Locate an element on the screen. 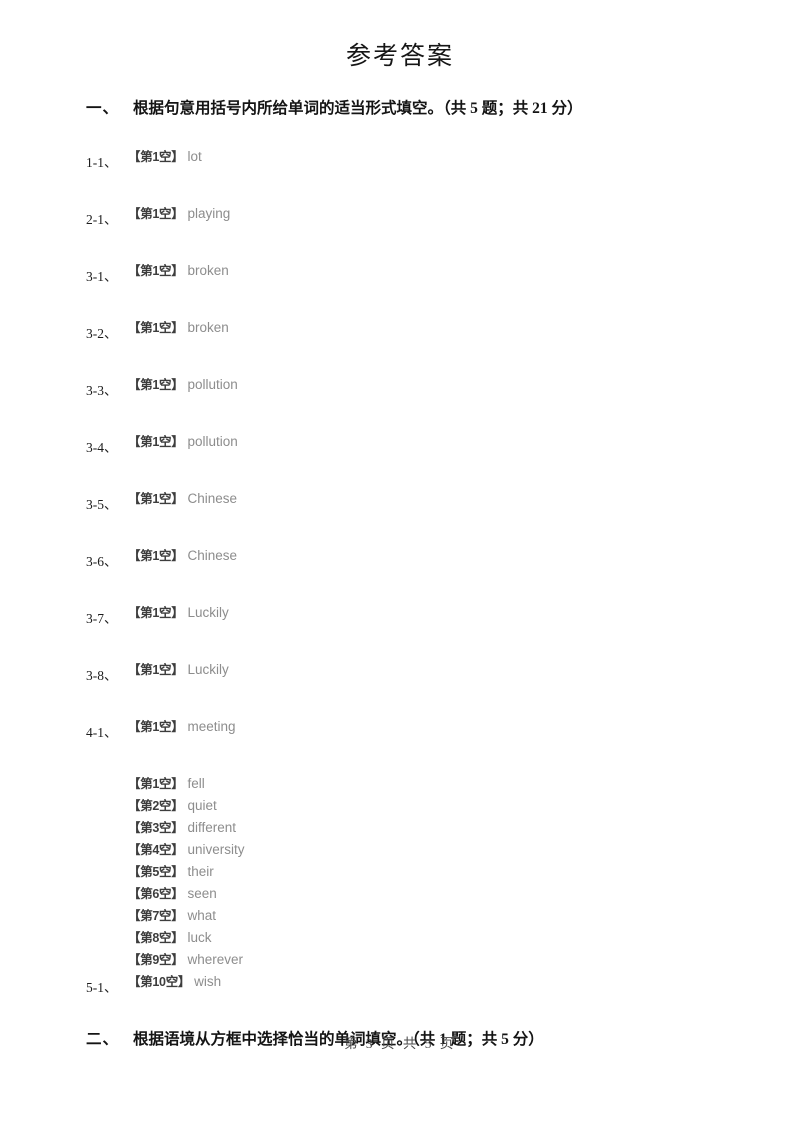 Image resolution: width=800 pixels, height=1132 pixels. blank-line: 【第7空】 what is located at coordinates (422, 916).